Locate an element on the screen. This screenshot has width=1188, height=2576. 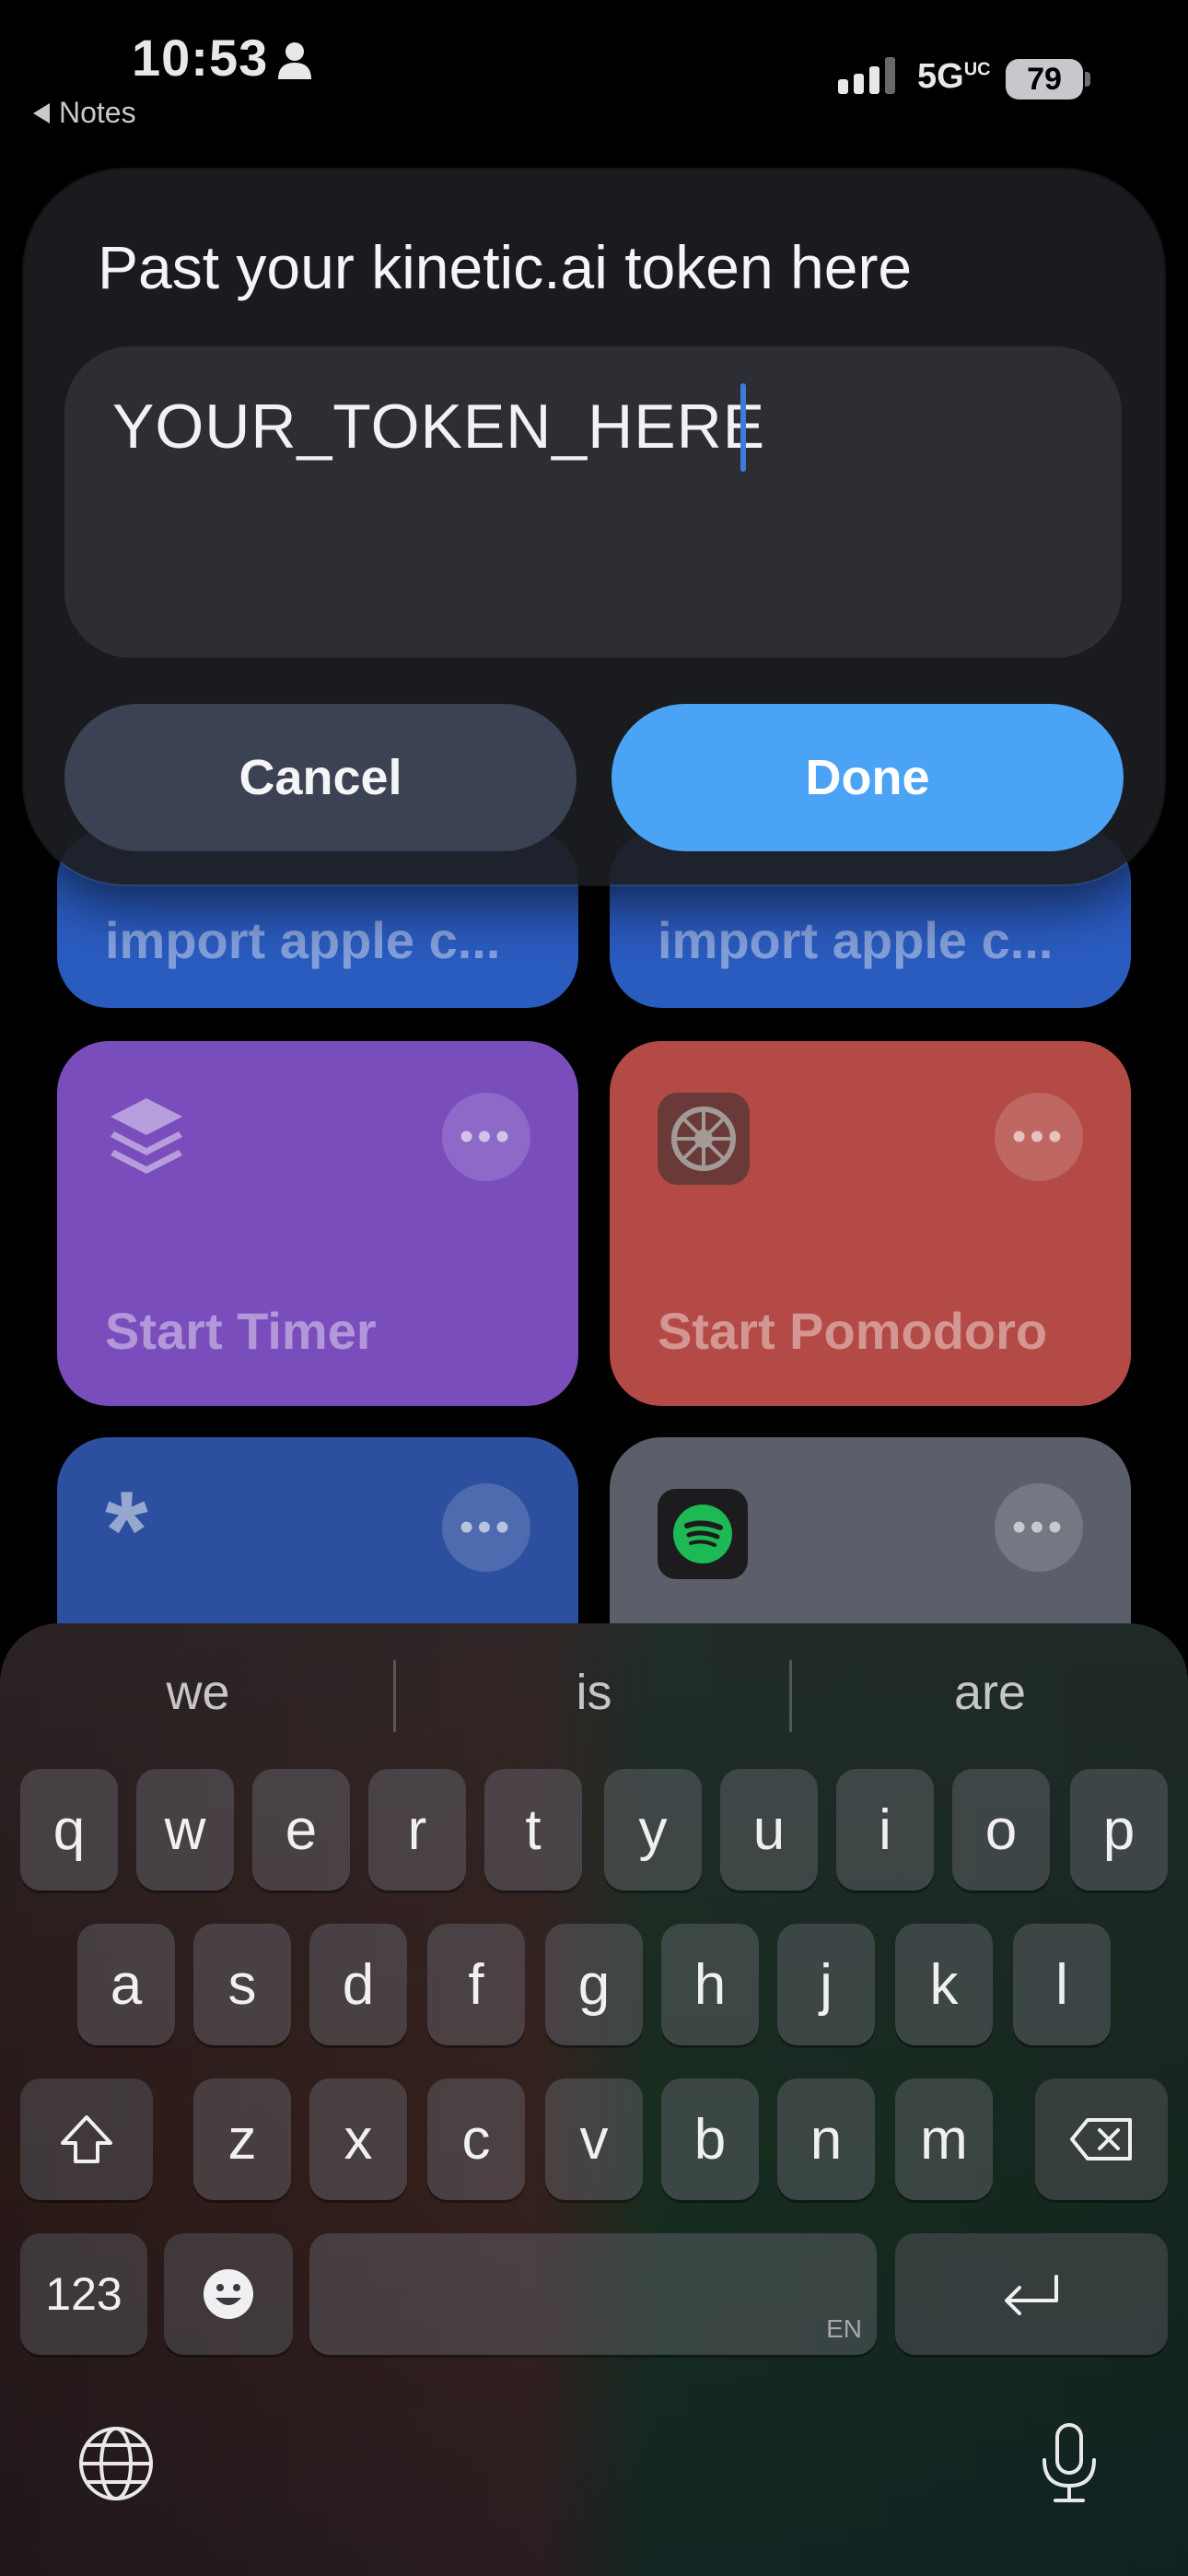
emoji-icon is located at coordinates (228, 2294).